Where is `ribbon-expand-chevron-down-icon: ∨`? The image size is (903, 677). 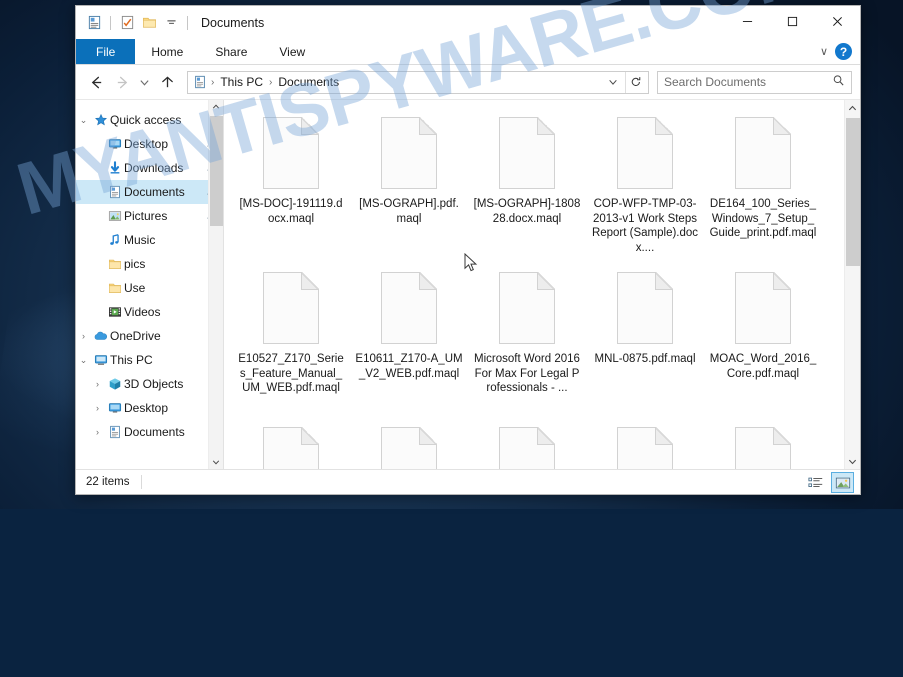 ribbon-expand-chevron-down-icon: ∨ is located at coordinates (824, 51).